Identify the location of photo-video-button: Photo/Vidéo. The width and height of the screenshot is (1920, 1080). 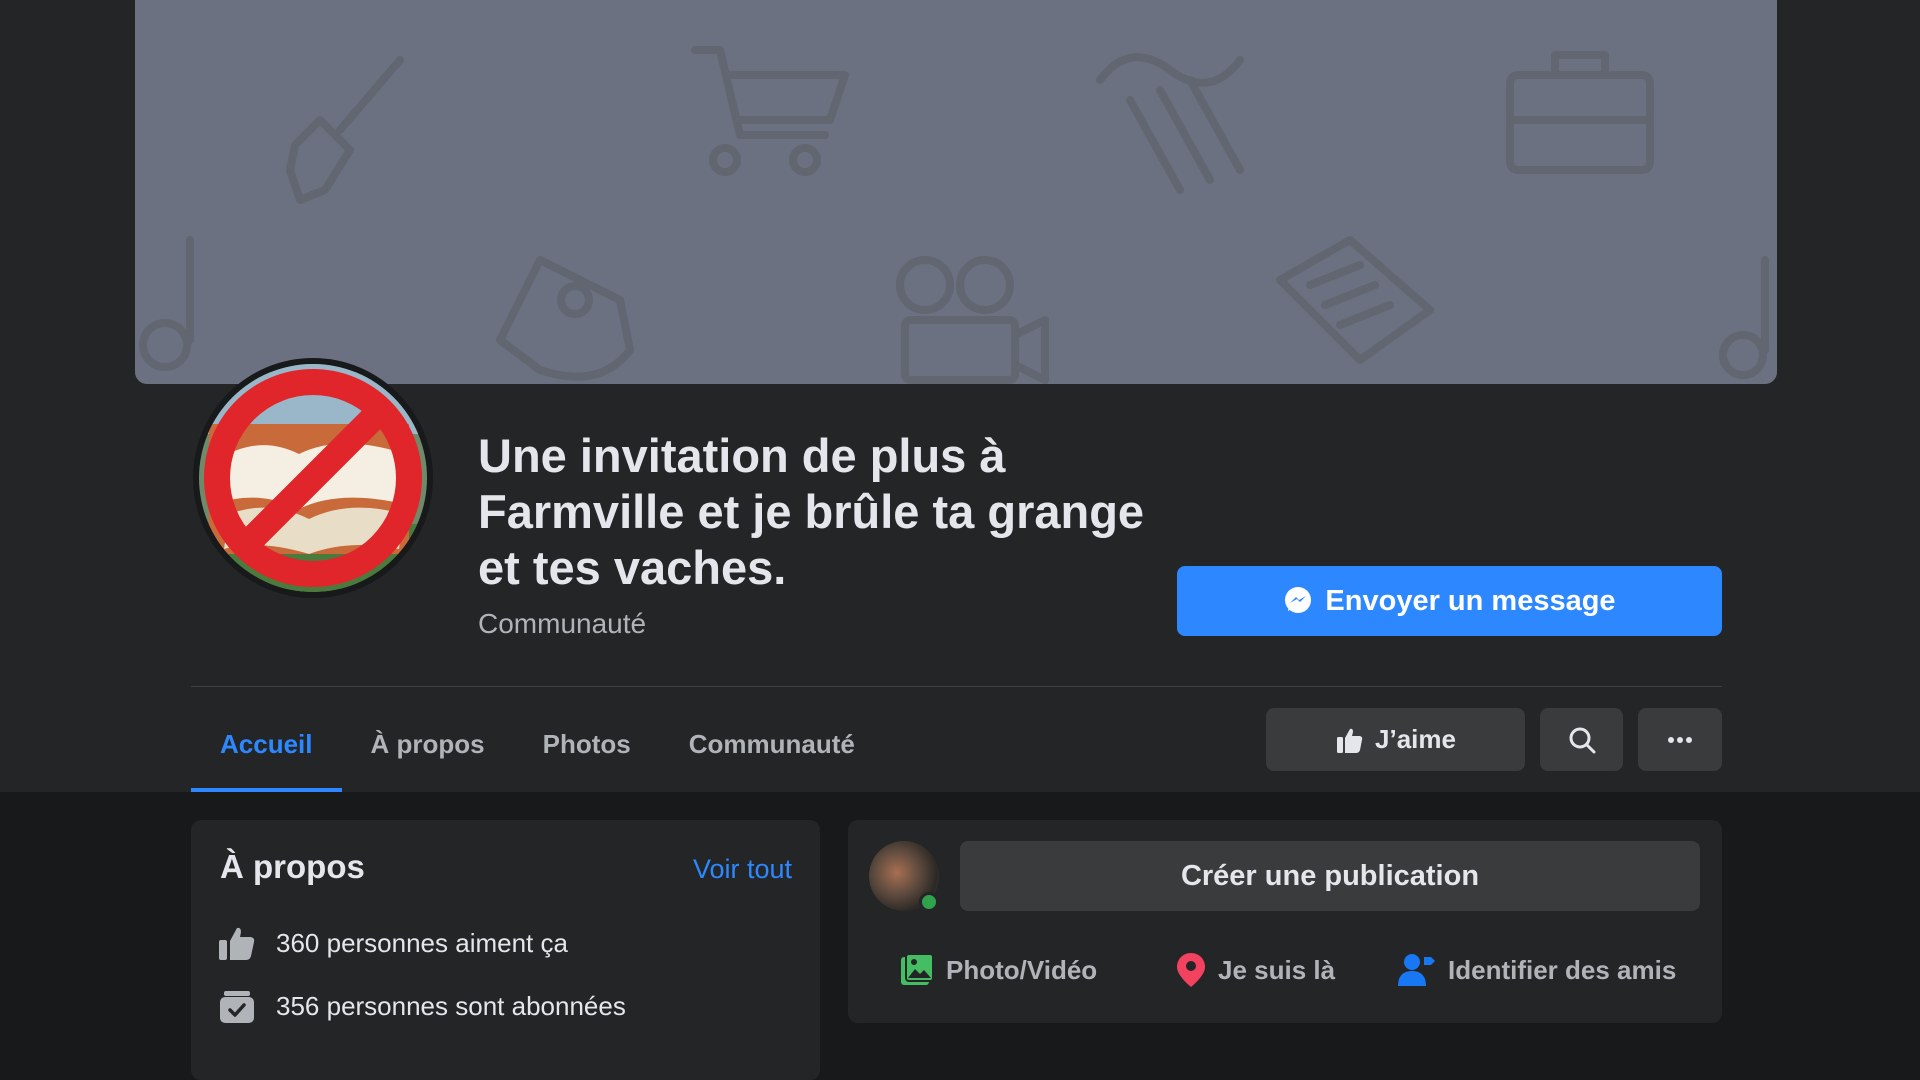
(998, 970).